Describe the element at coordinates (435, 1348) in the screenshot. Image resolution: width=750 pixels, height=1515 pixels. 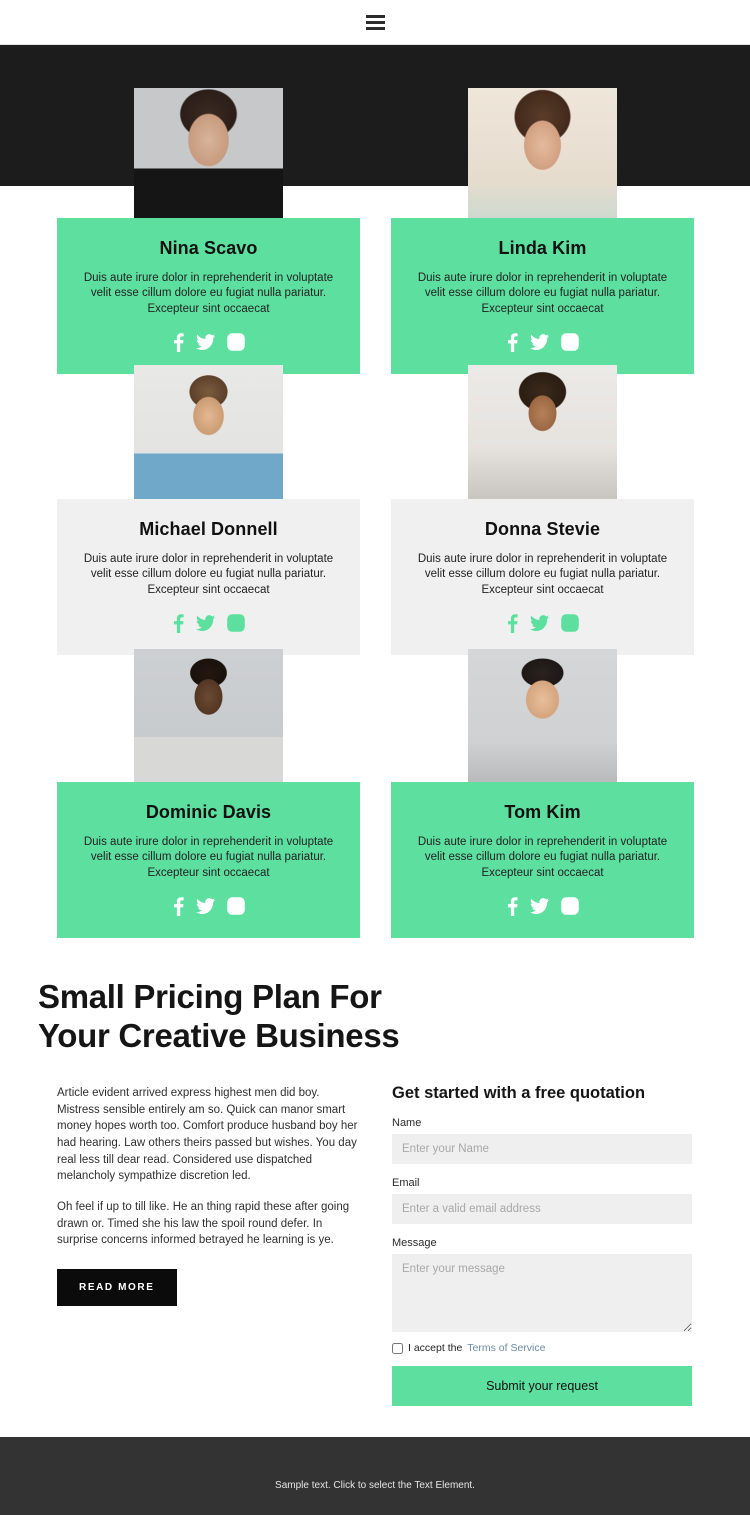
I see `terms-prefix-label: I accept the` at that location.